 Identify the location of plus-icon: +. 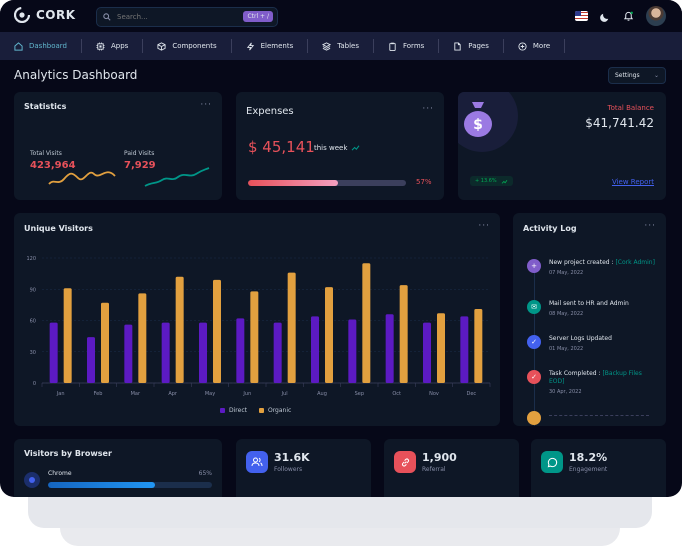
(534, 266).